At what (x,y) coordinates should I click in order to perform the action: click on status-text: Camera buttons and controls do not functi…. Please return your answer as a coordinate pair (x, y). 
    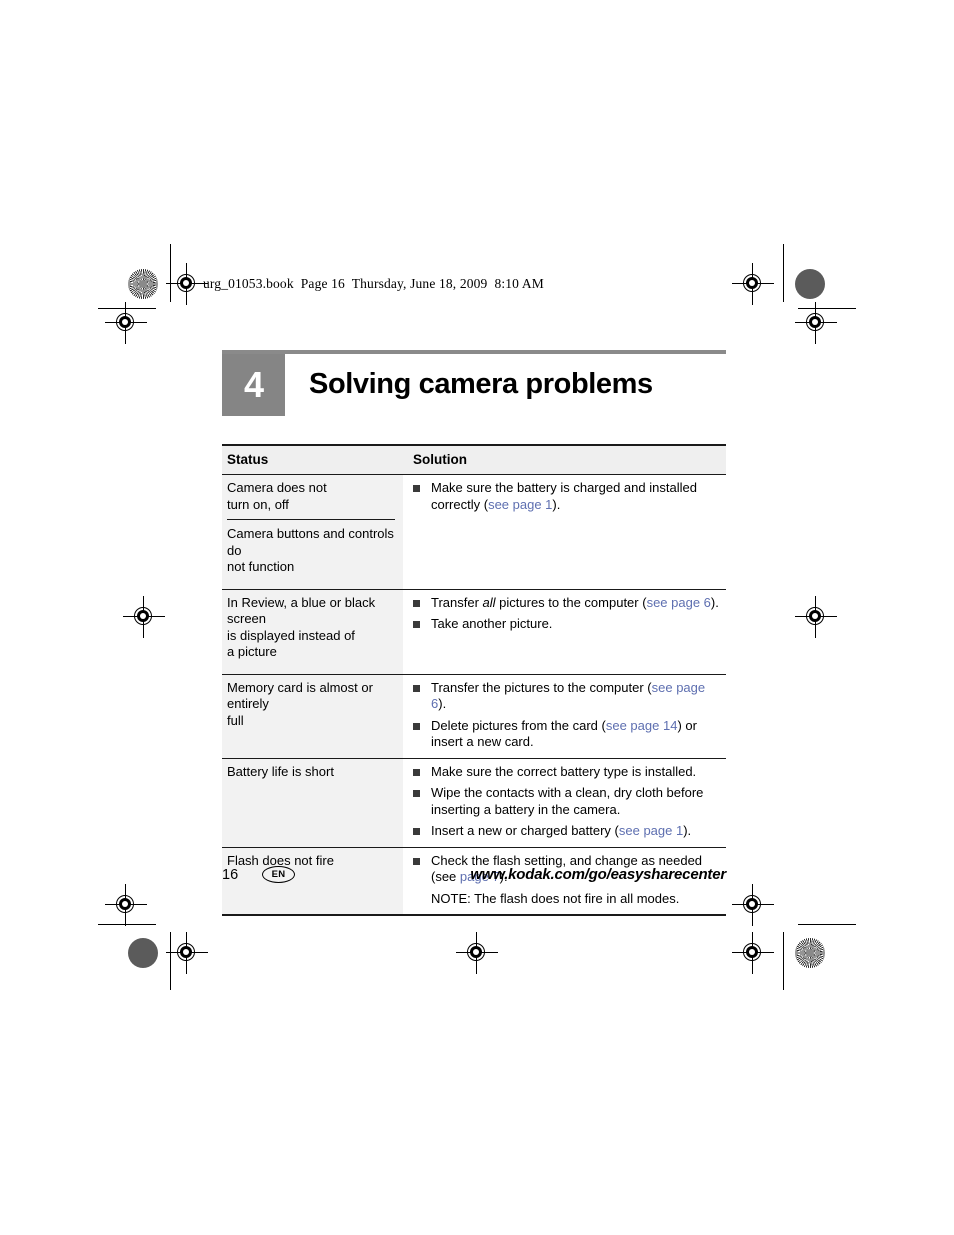
    Looking at the image, I should click on (311, 550).